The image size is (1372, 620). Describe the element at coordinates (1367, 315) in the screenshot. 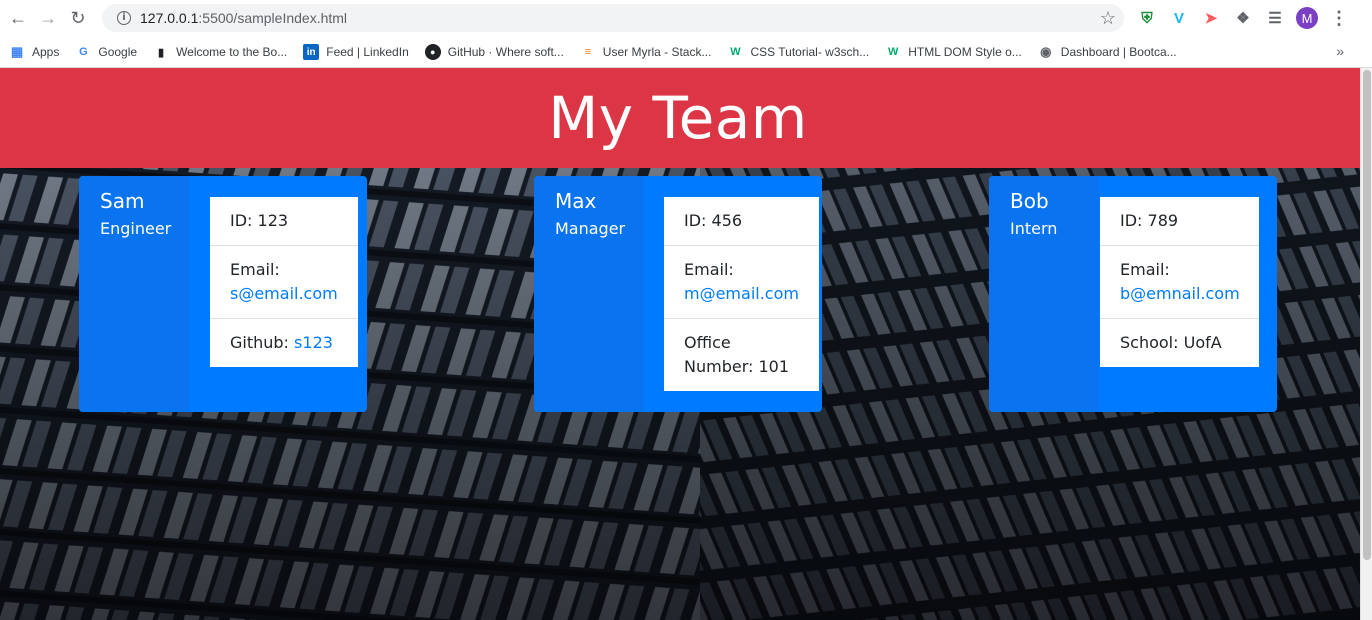

I see `scrollbar-thumb` at that location.